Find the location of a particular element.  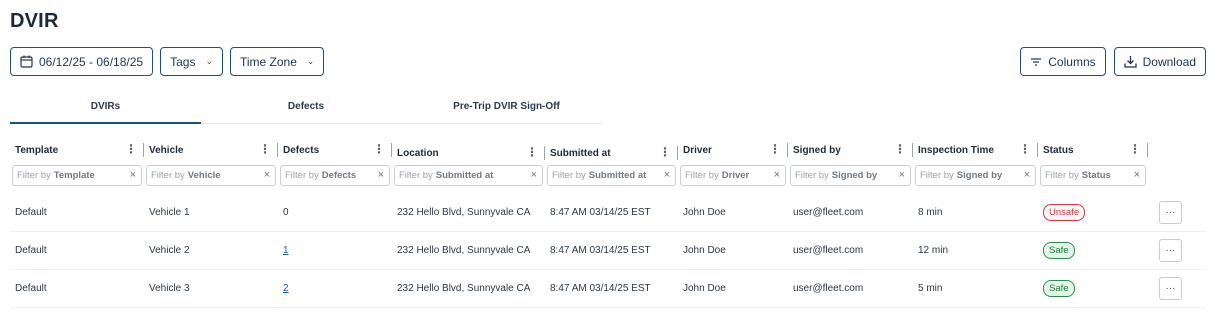

tab-dvirs: DVIRs is located at coordinates (105, 110).